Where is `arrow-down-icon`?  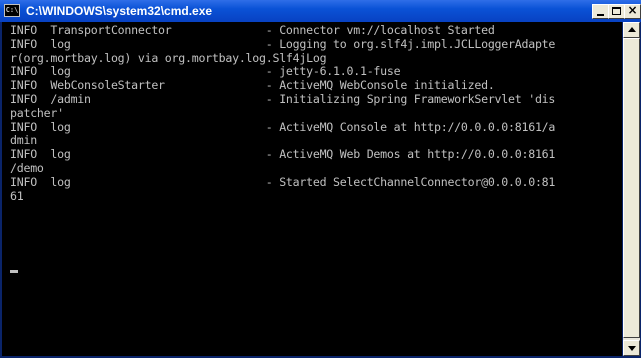 arrow-down-icon is located at coordinates (632, 348).